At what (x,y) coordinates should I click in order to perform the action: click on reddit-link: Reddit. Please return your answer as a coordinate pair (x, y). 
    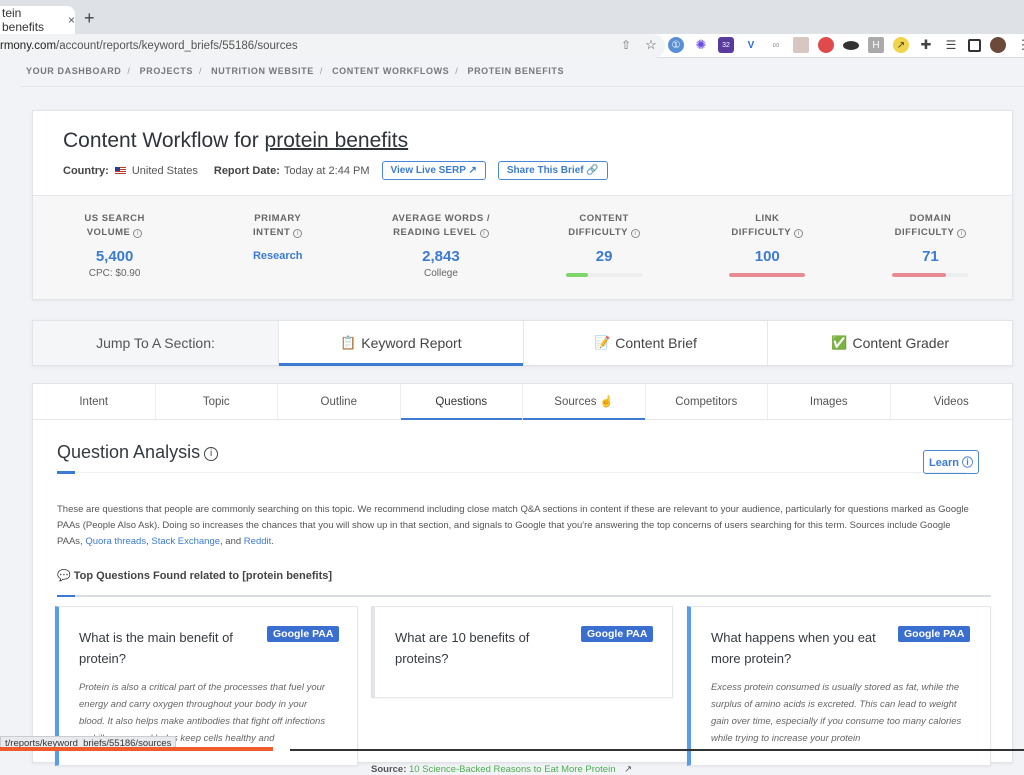
    Looking at the image, I should click on (257, 541).